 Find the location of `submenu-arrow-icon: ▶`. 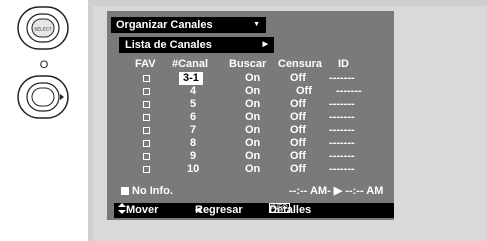

submenu-arrow-icon: ▶ is located at coordinates (265, 44).